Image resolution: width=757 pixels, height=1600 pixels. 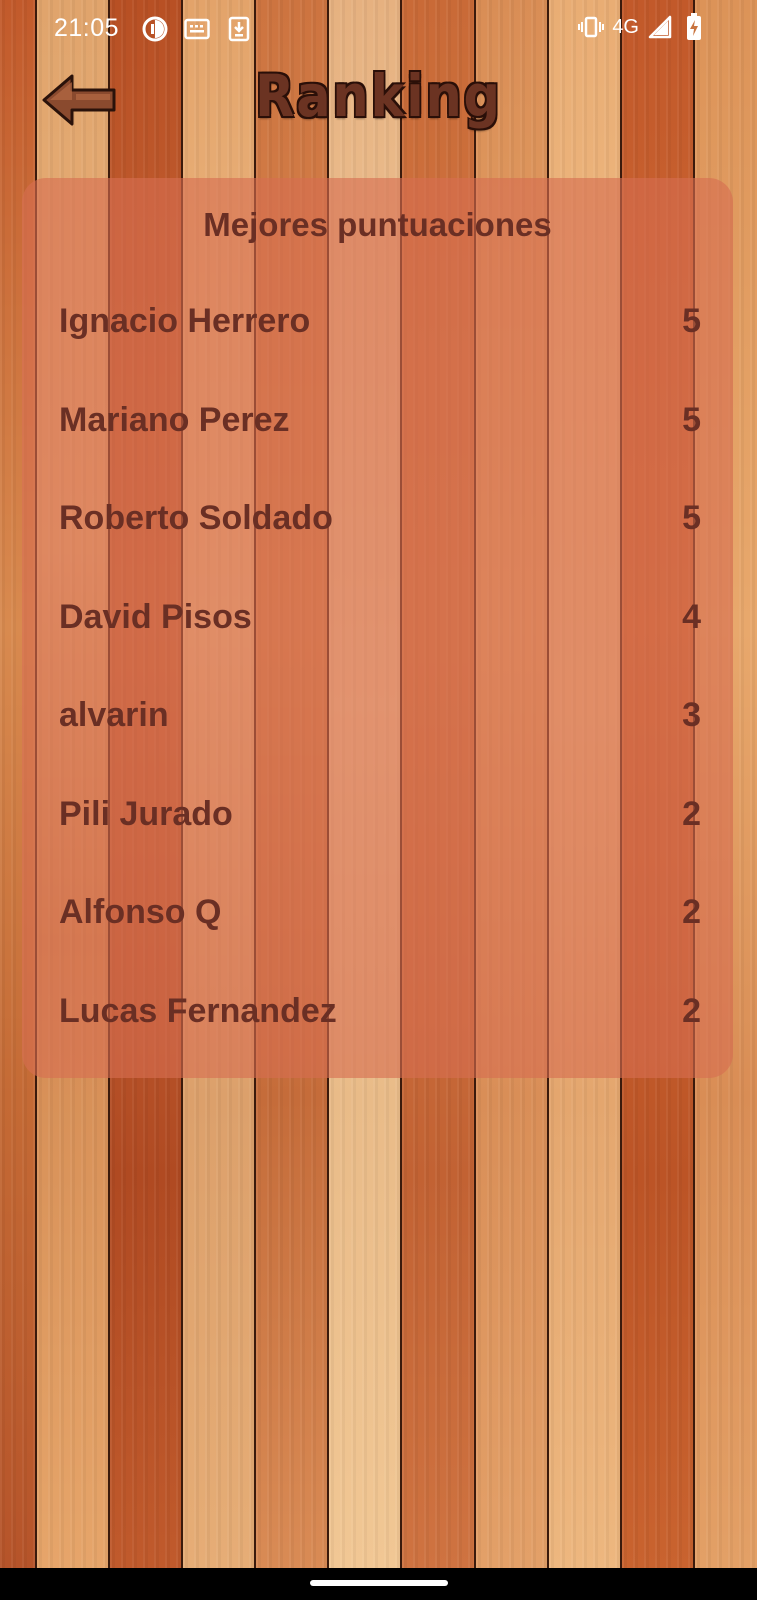 I want to click on player-score: 4, so click(x=691, y=616).